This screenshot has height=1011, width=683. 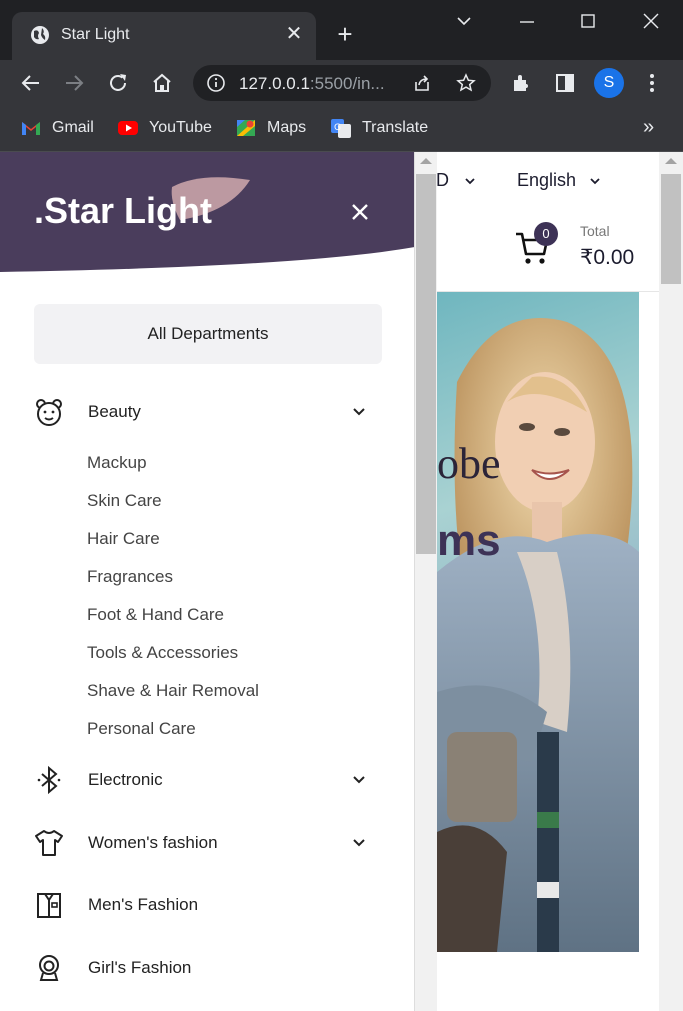 I want to click on cart-total-label: Total, so click(x=595, y=231).